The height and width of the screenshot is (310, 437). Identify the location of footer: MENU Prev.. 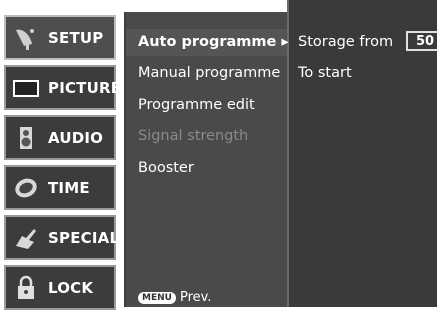
(174, 297).